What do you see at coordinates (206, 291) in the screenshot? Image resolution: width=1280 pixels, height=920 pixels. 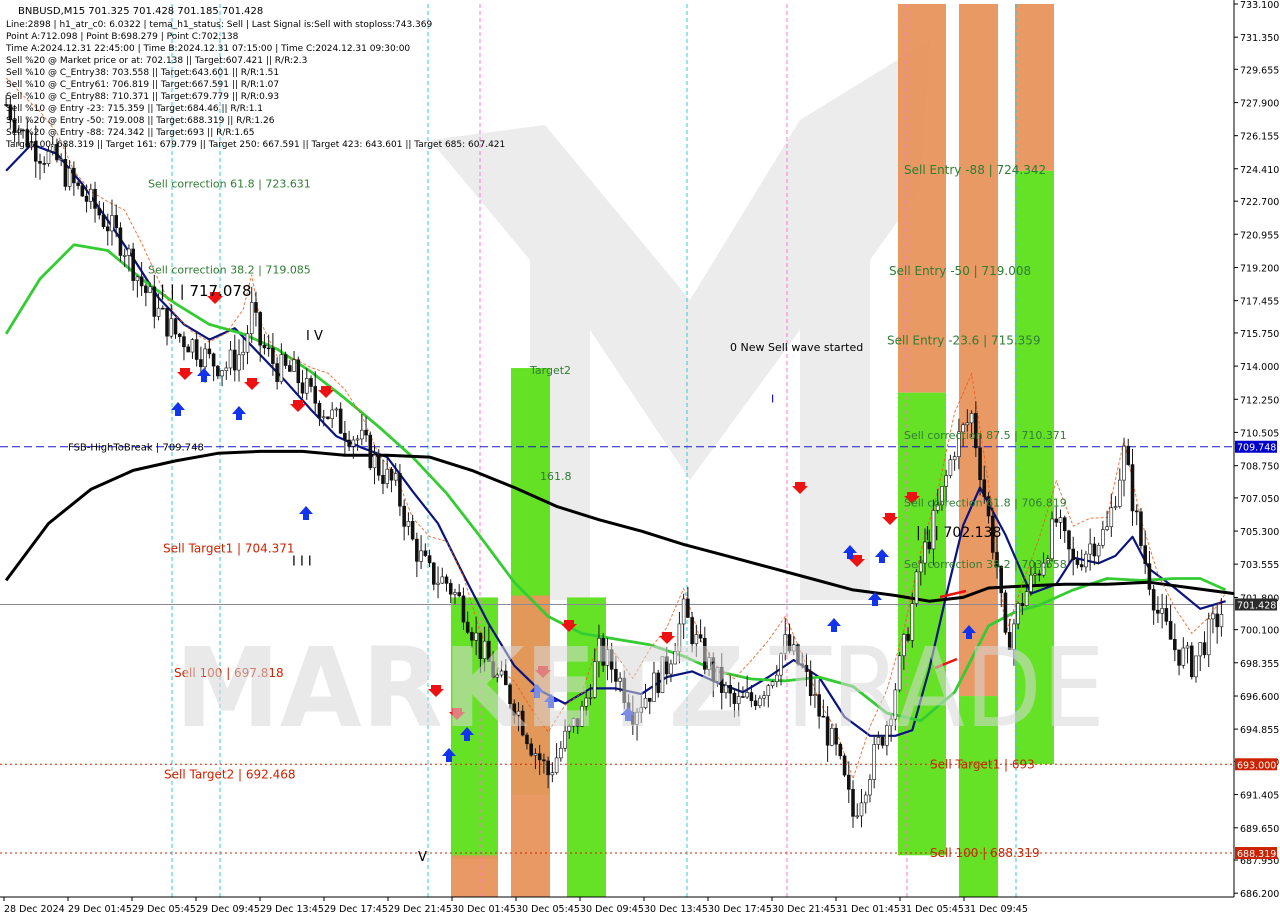 I see `annotation-label: | | | 717.078` at bounding box center [206, 291].